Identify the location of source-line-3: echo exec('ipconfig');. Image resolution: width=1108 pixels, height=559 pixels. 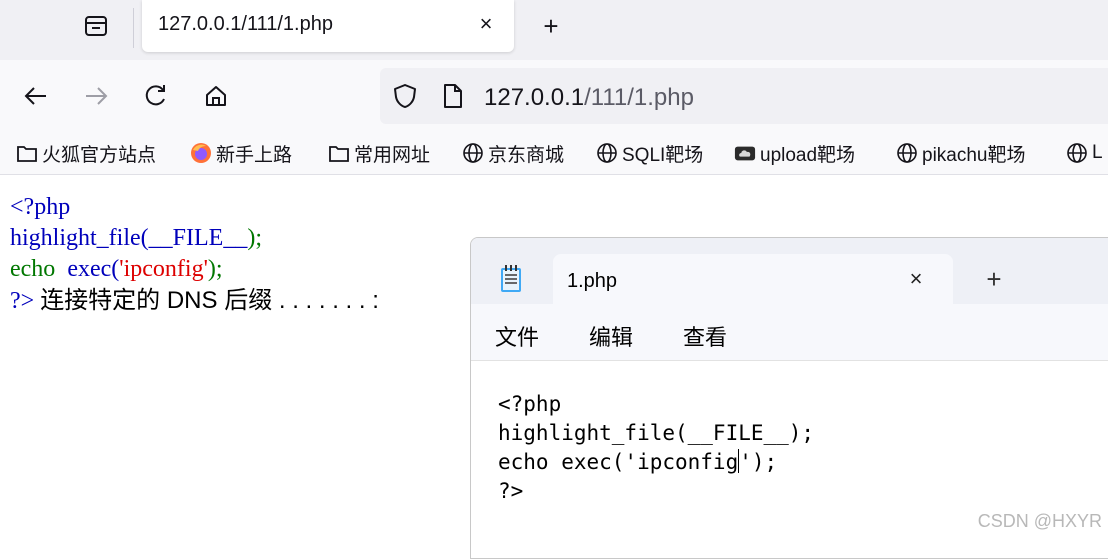
(194, 269).